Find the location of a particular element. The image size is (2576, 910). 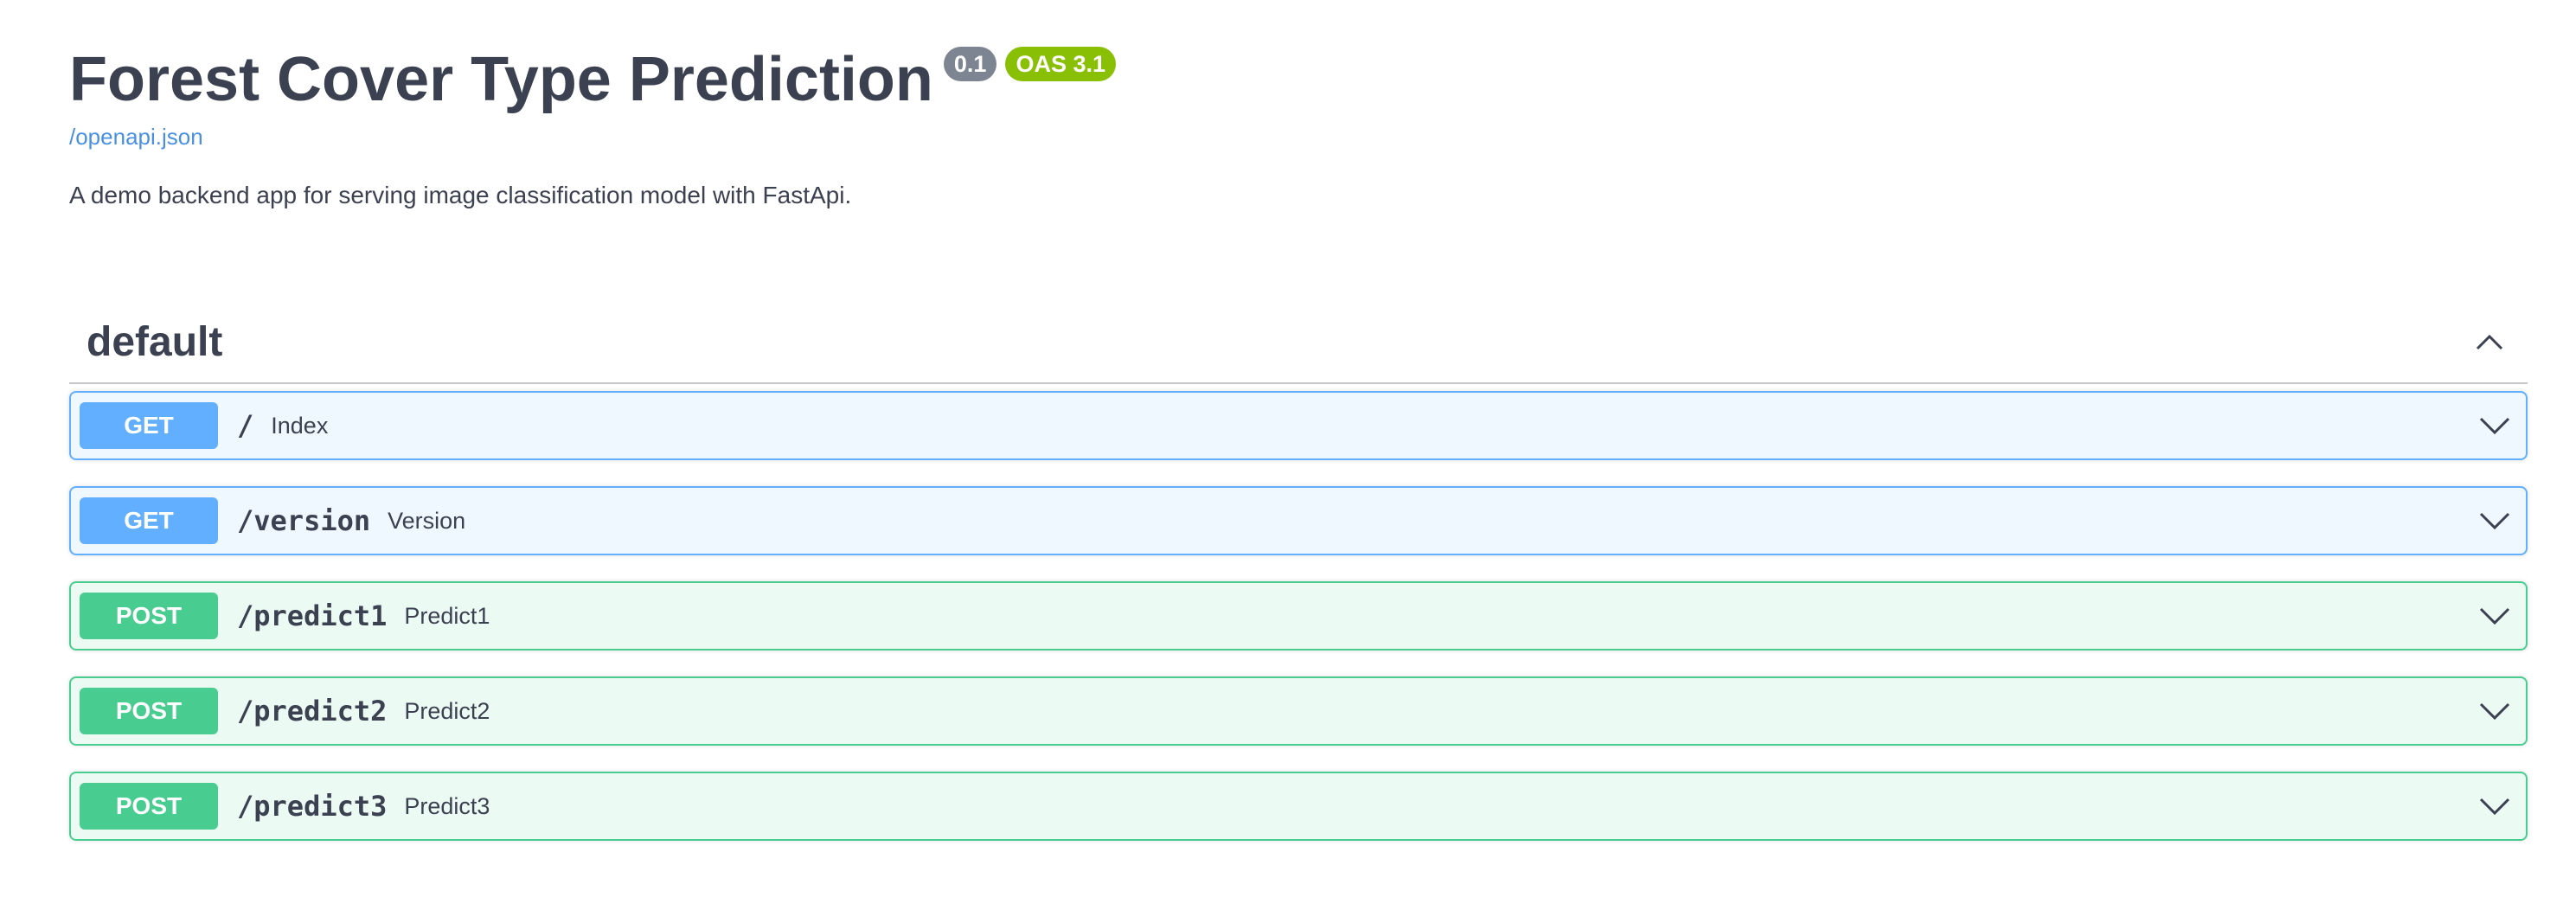

endpoint-summary: Predict2 is located at coordinates (447, 710).